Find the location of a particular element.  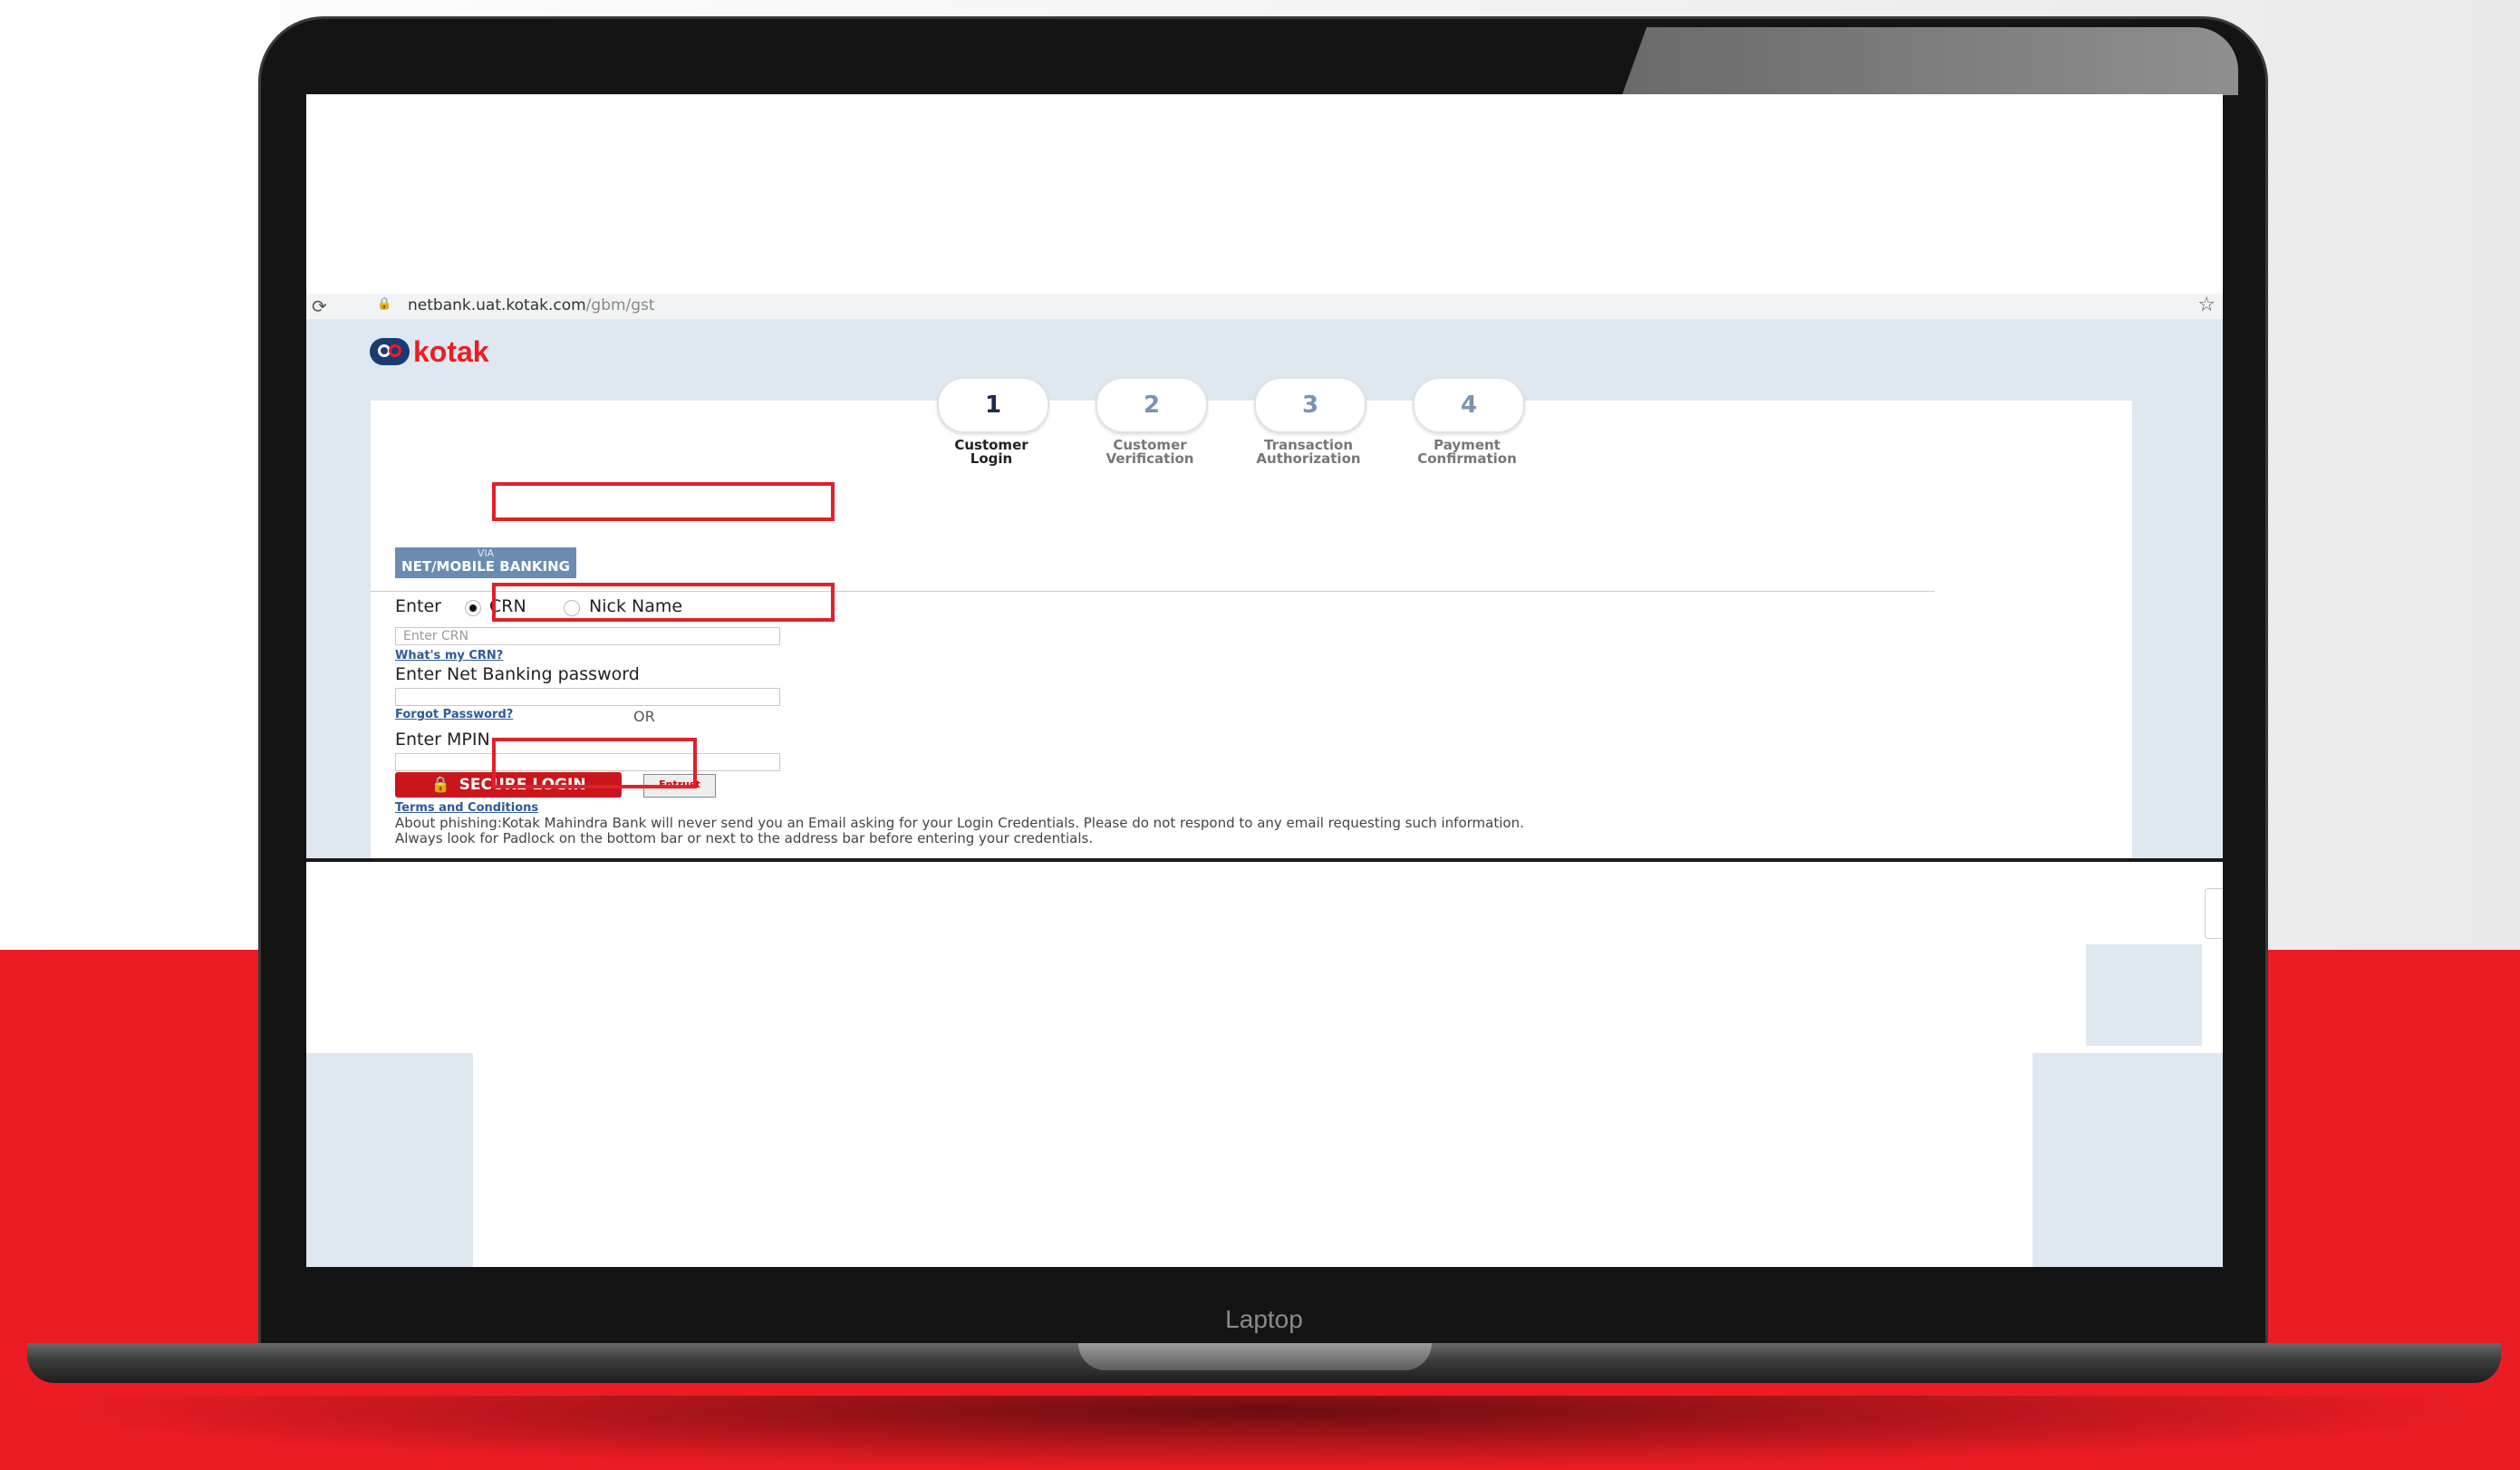

highlight-box-password is located at coordinates (664, 602).